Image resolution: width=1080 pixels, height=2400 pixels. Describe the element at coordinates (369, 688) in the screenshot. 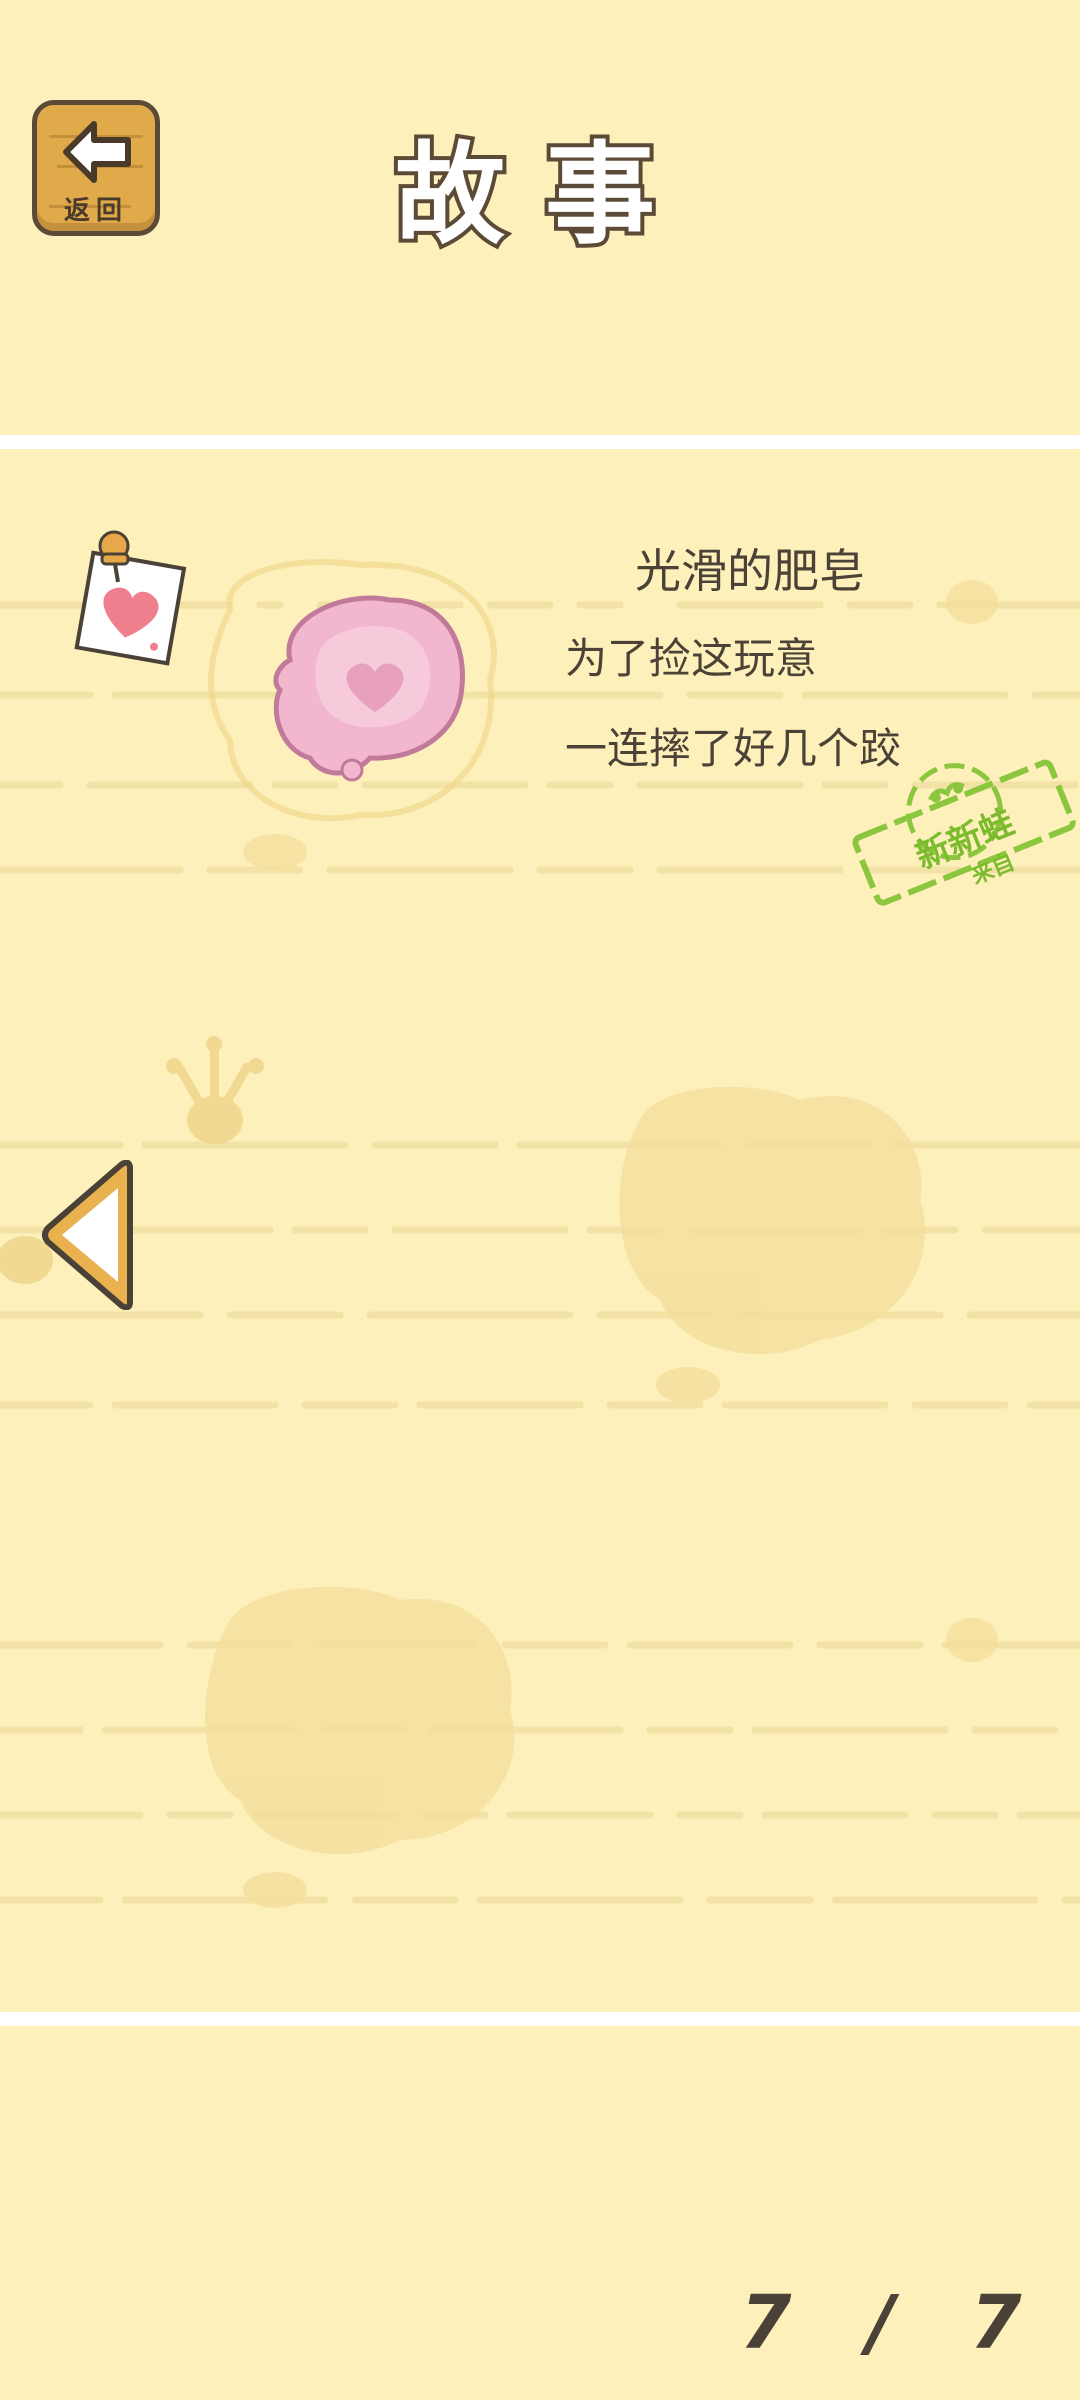

I see `pink-heart-soap-icon` at that location.